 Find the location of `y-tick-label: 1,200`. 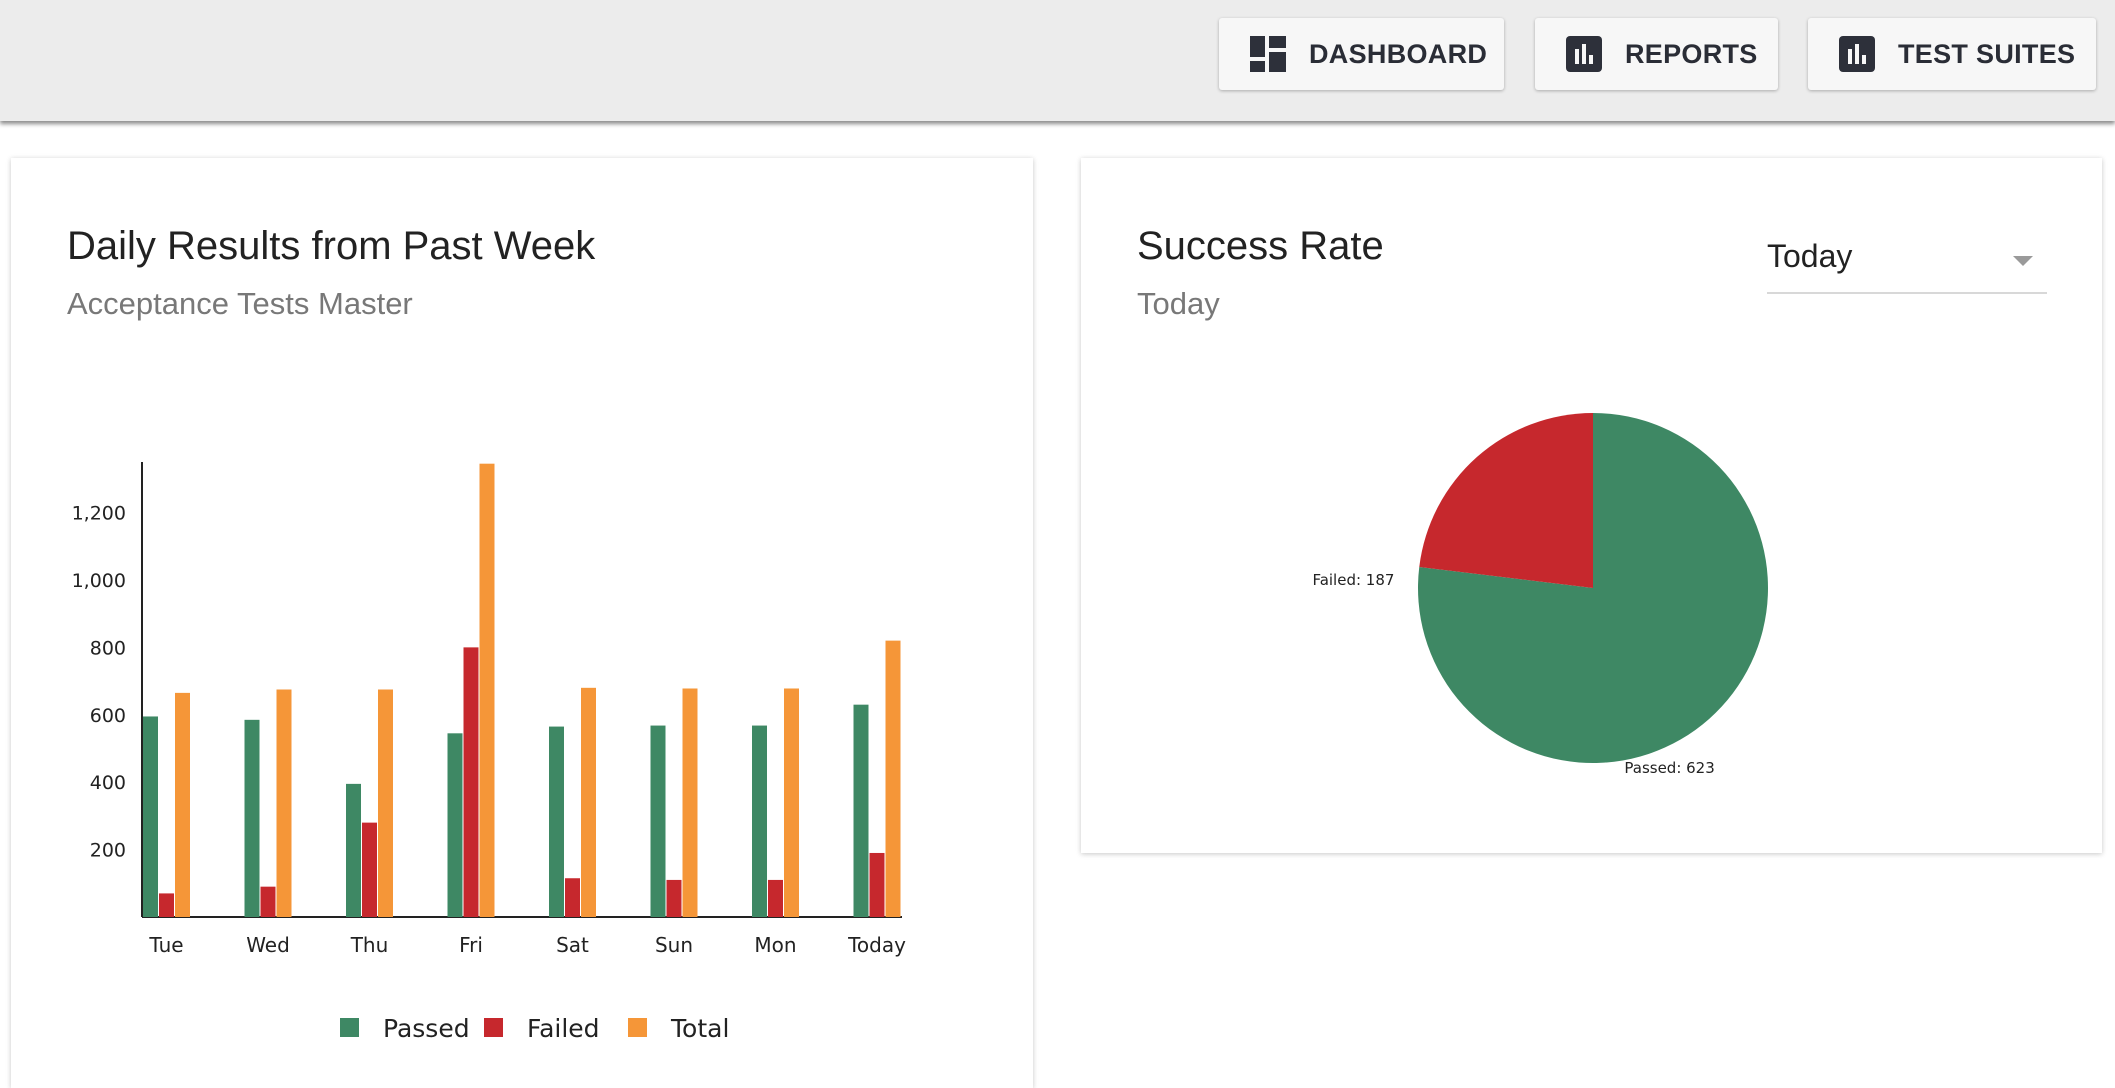

y-tick-label: 1,200 is located at coordinates (99, 514).